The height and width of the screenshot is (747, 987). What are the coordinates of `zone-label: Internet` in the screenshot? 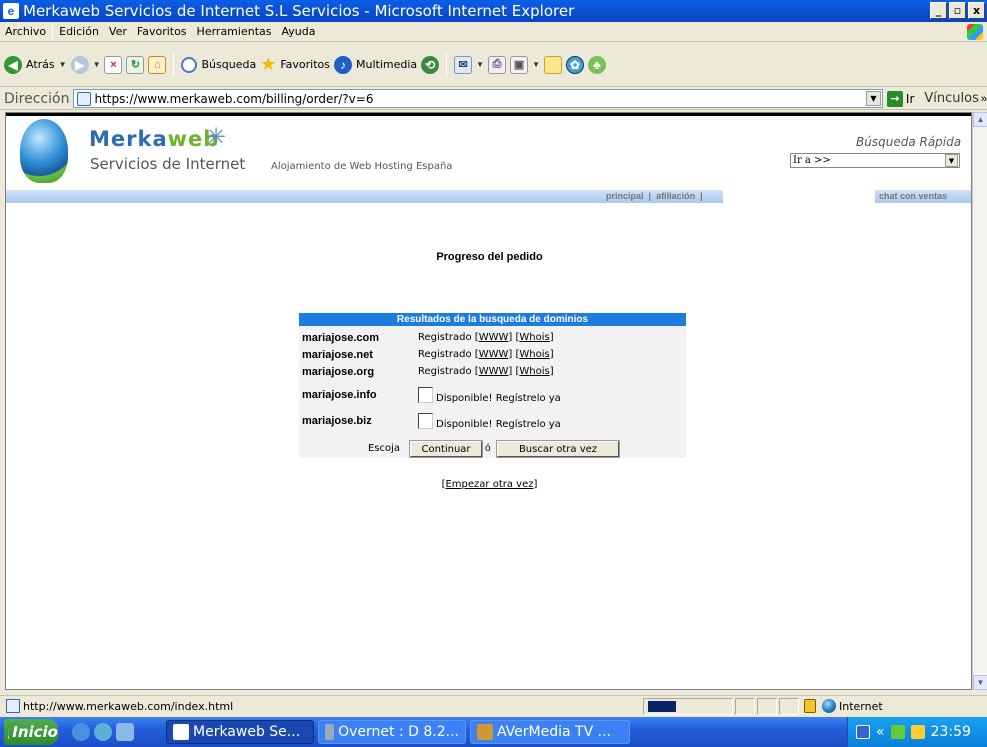 It's located at (861, 706).